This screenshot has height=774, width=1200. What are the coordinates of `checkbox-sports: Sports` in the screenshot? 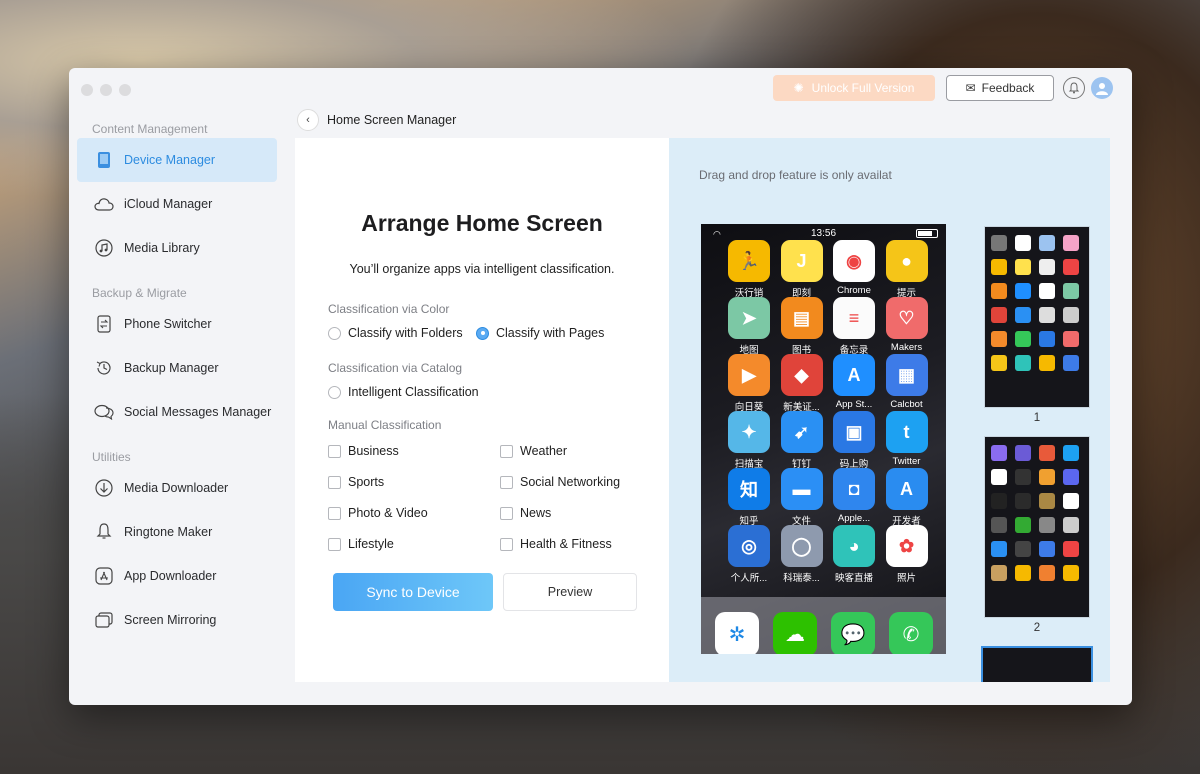 It's located at (356, 482).